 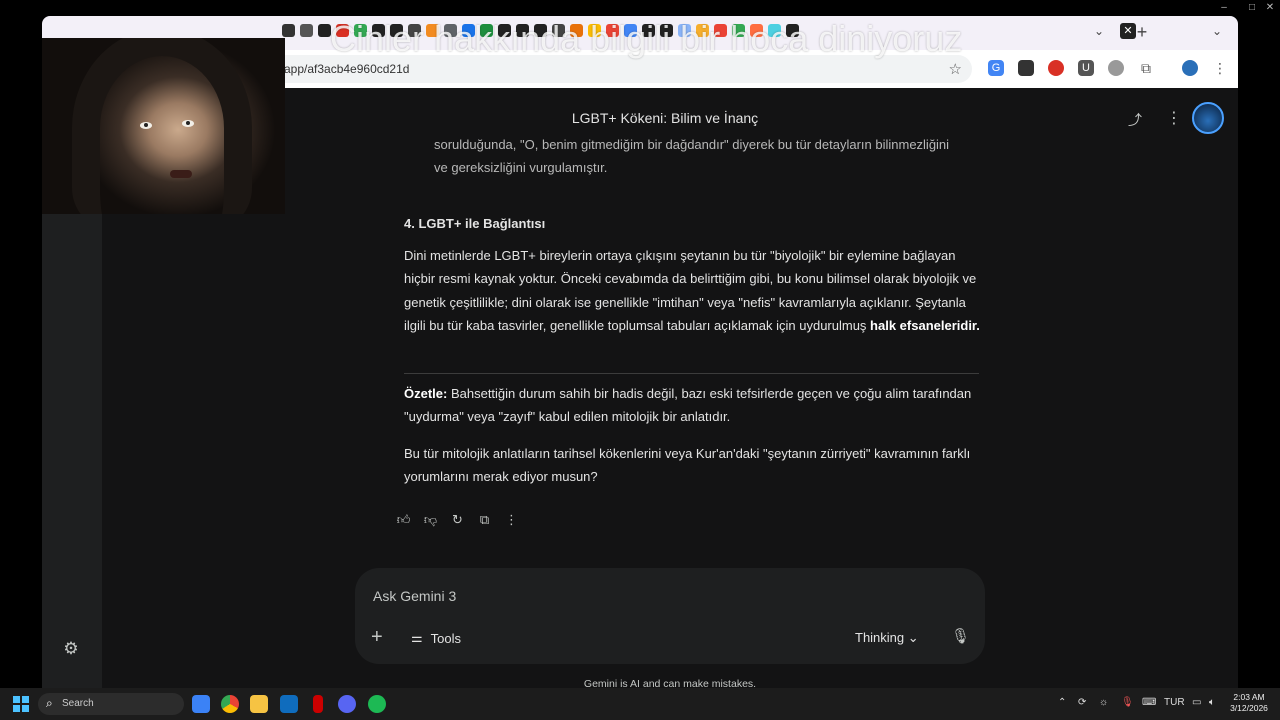 I want to click on volume-icon: 🔈︎, so click(x=1212, y=702).